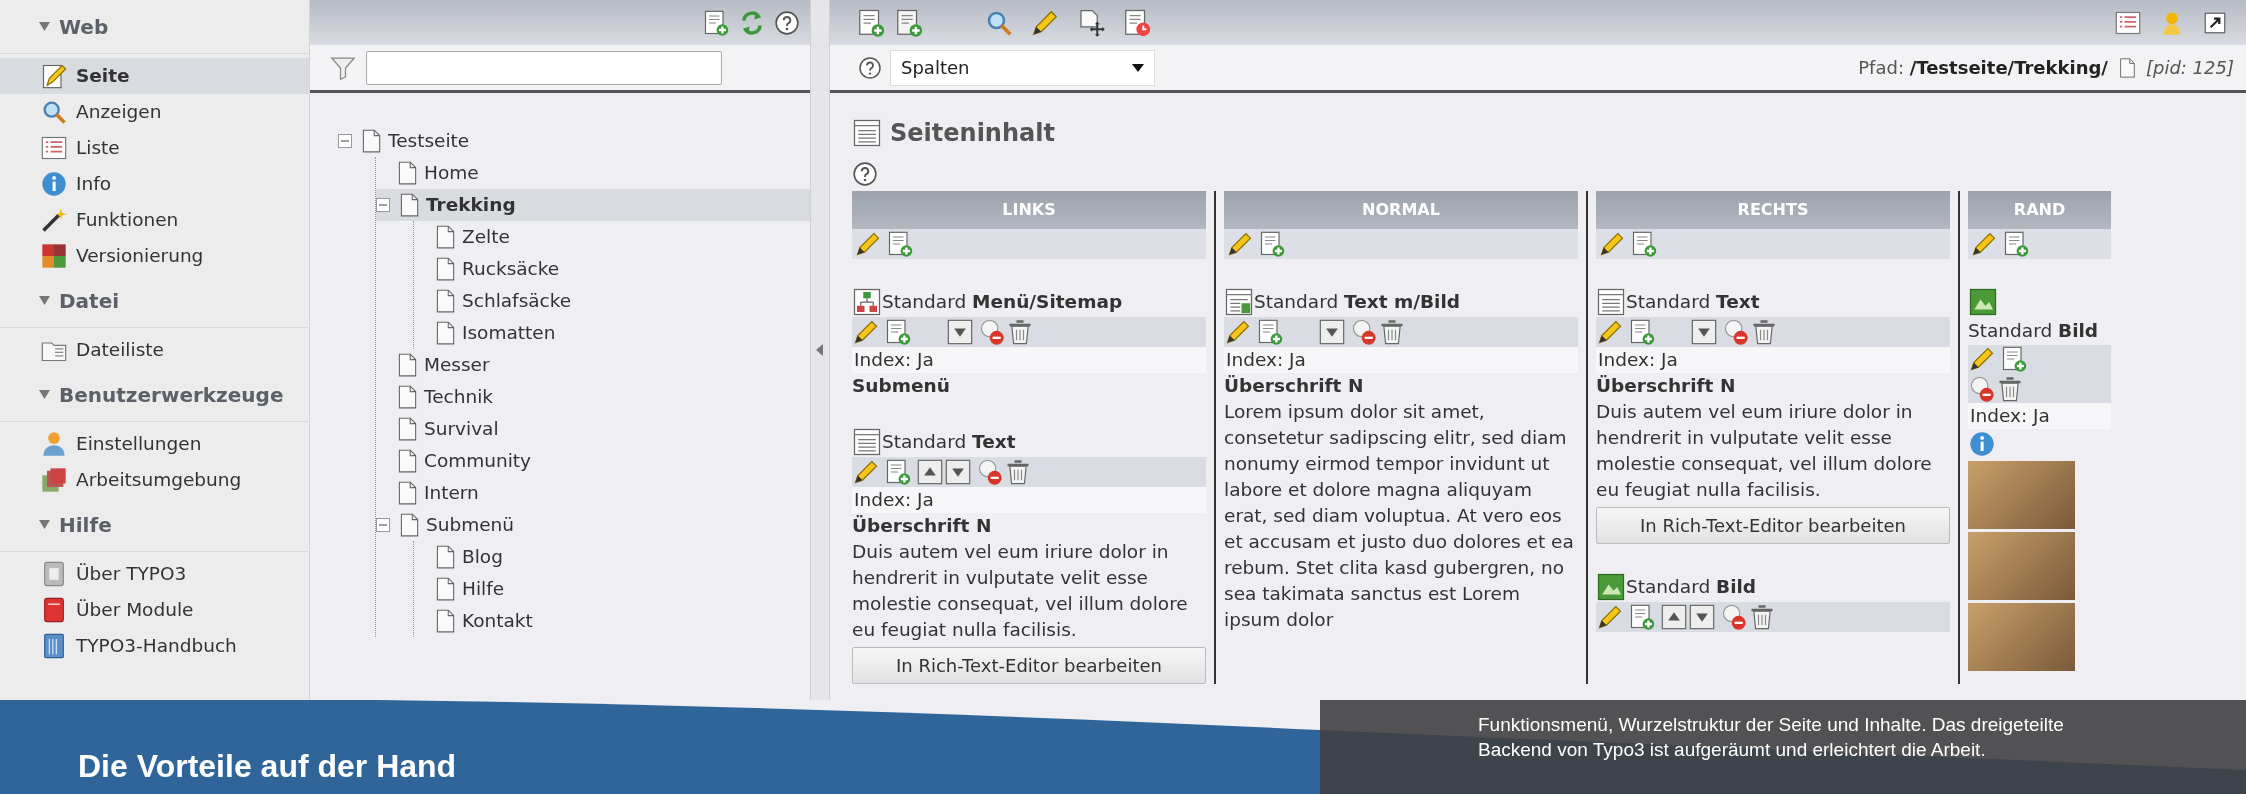 The width and height of the screenshot is (2246, 794). I want to click on sidebar-item: Liste, so click(154, 148).